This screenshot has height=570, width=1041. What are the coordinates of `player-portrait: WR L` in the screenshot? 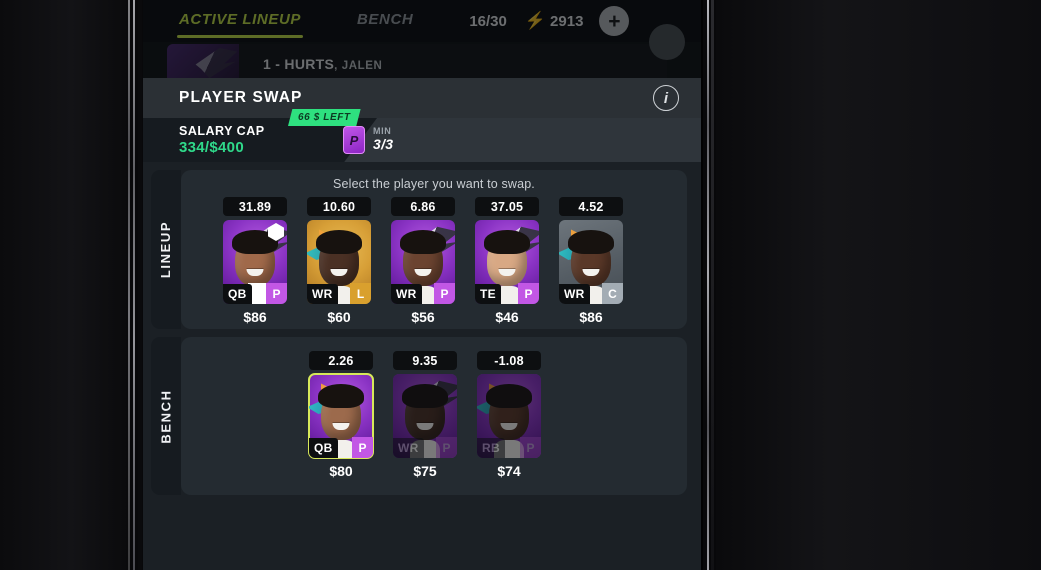 It's located at (339, 262).